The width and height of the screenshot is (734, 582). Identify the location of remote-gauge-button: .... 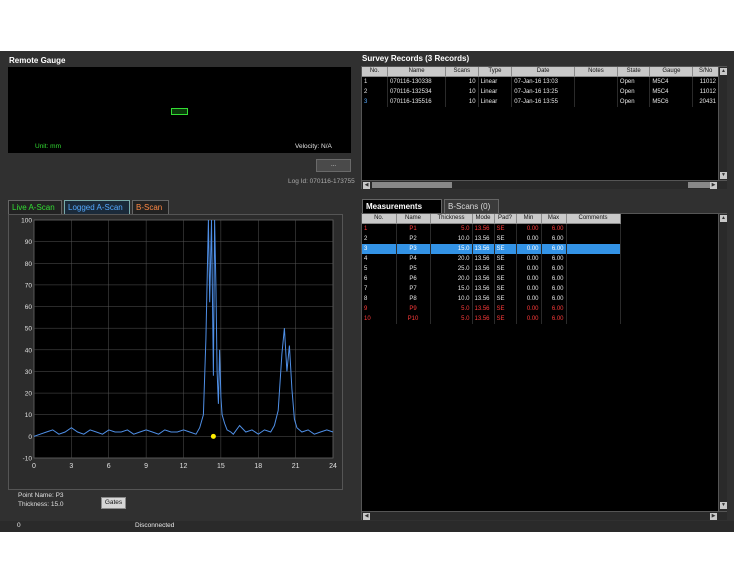
(333, 165).